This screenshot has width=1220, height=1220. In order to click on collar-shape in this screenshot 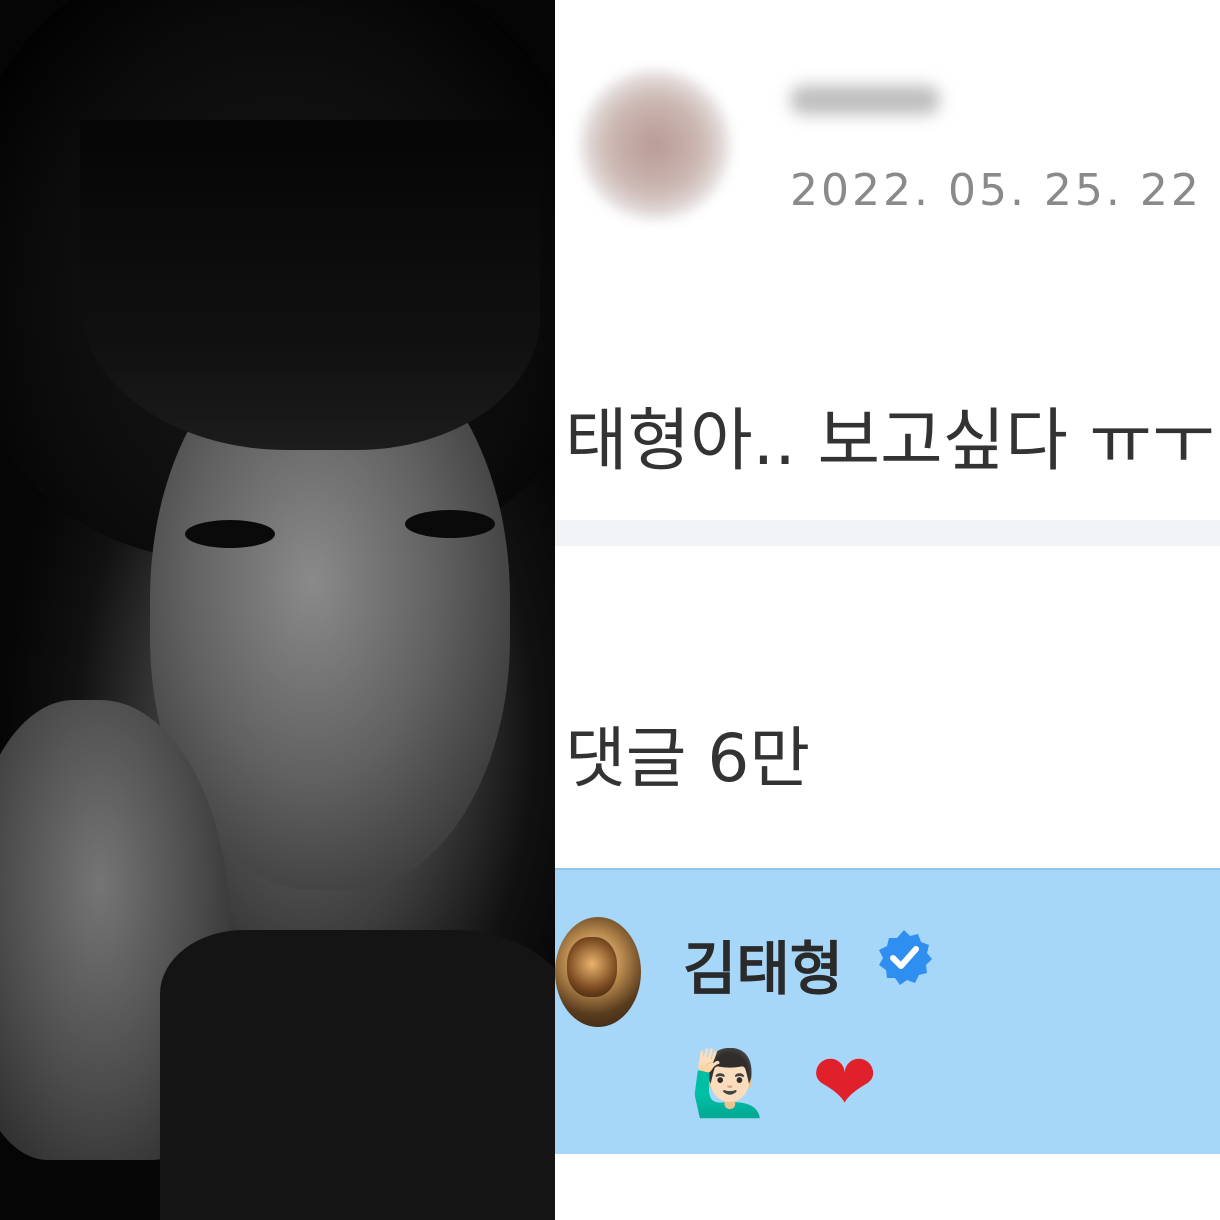, I will do `click(357, 1075)`.